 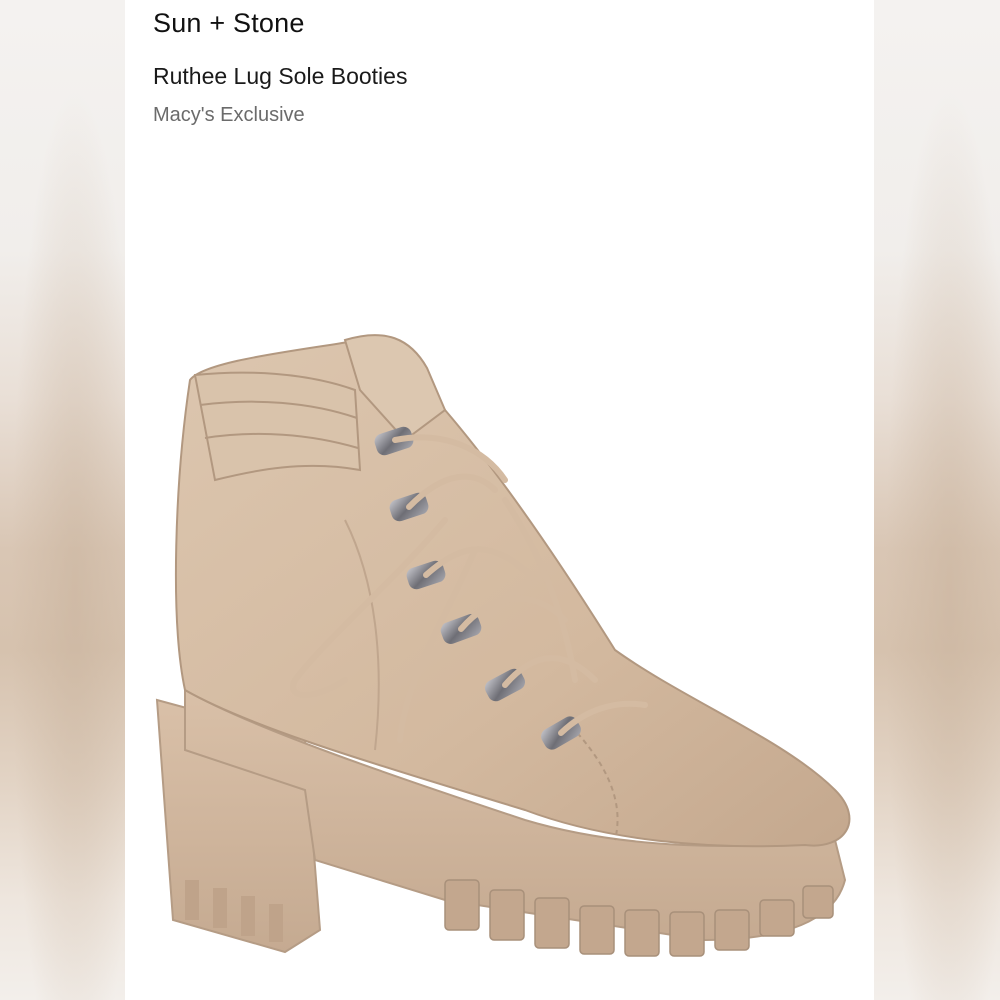 I want to click on brand-name: Sun + Stone, so click(x=229, y=23).